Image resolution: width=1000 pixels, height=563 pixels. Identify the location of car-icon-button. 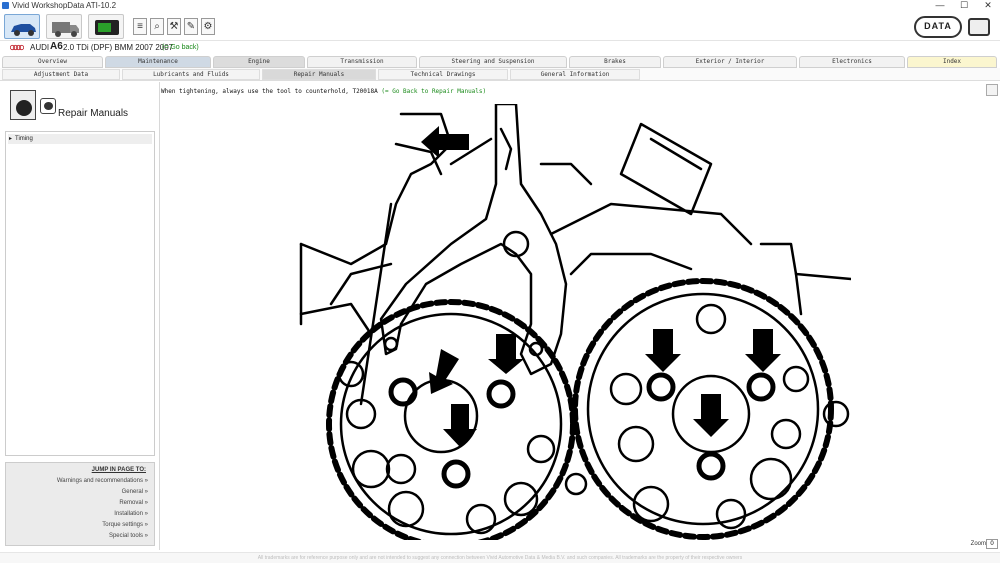
(22, 26).